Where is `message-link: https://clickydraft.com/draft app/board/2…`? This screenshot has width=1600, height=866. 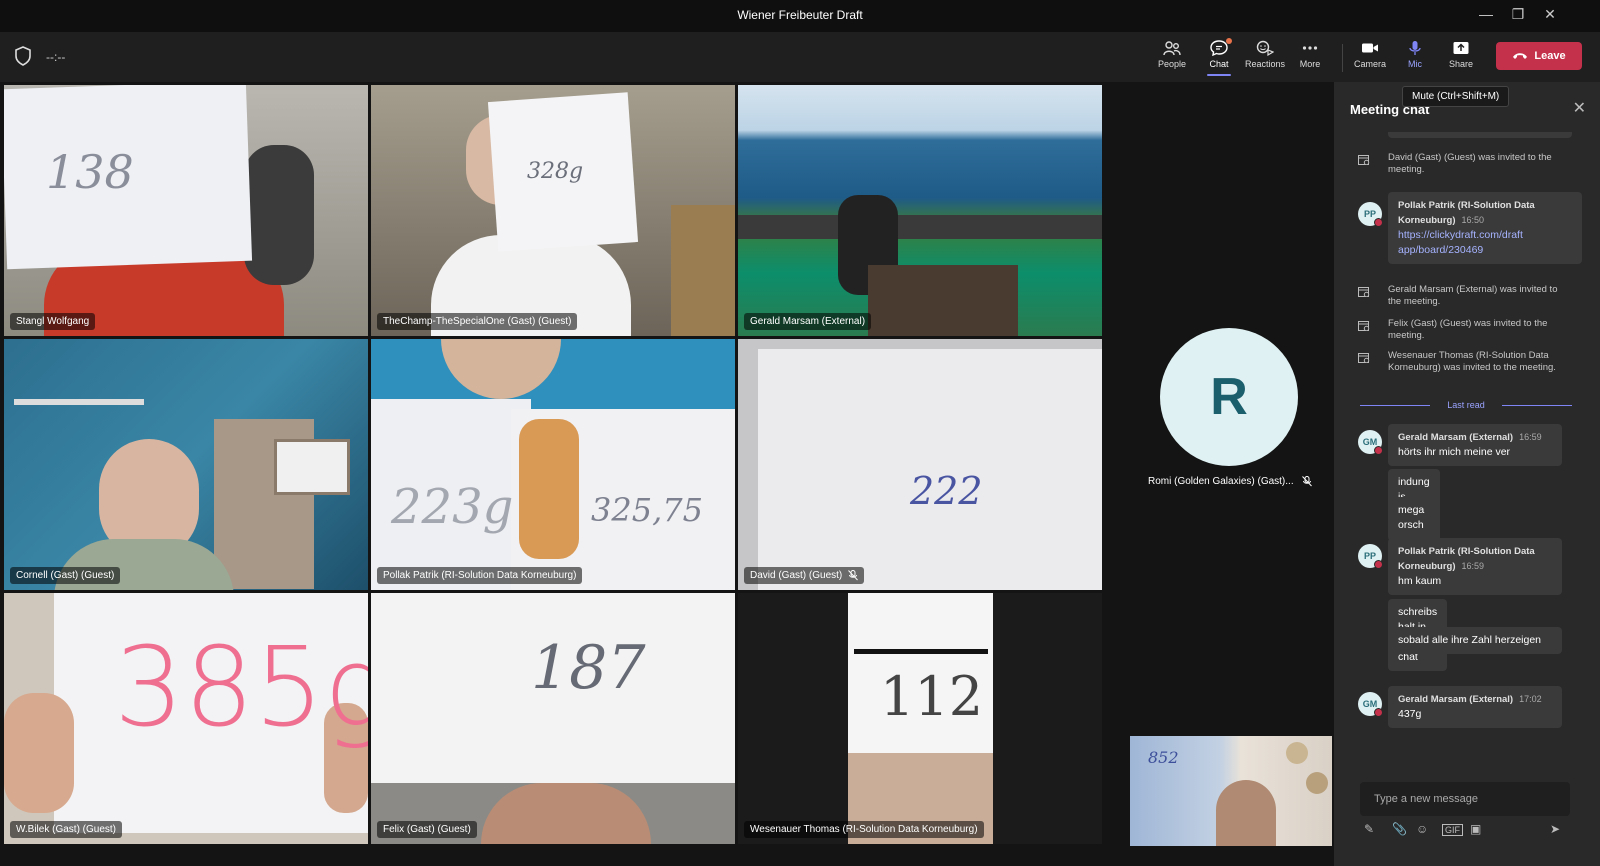
message-link: https://clickydraft.com/draft app/board/2… is located at coordinates (1460, 242).